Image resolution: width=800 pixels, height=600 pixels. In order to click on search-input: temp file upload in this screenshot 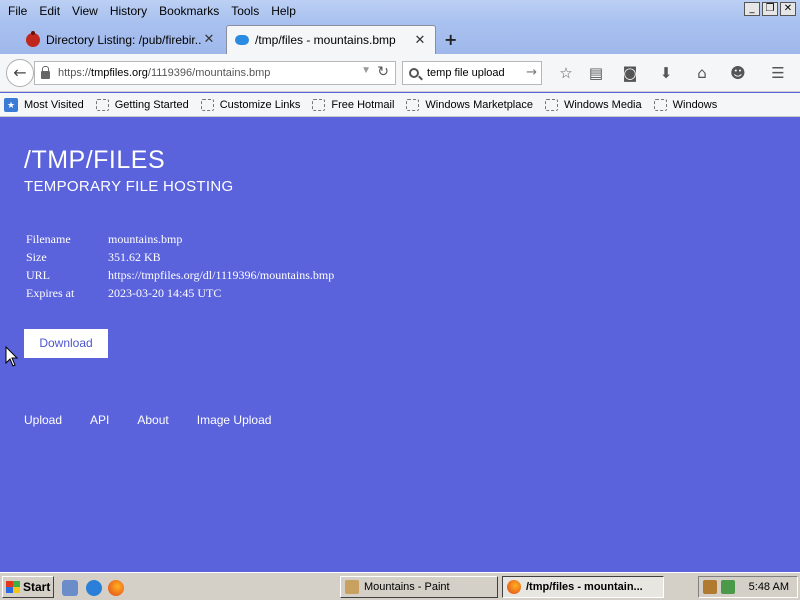, I will do `click(466, 73)`.